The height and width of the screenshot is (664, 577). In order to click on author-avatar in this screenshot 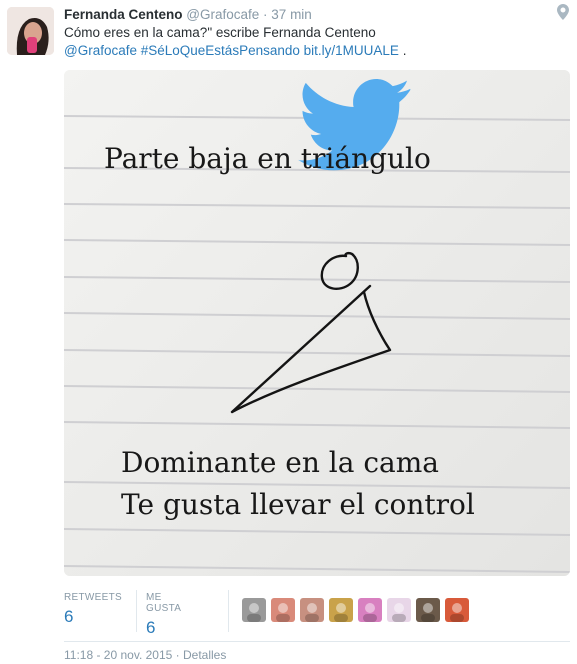, I will do `click(30, 31)`.